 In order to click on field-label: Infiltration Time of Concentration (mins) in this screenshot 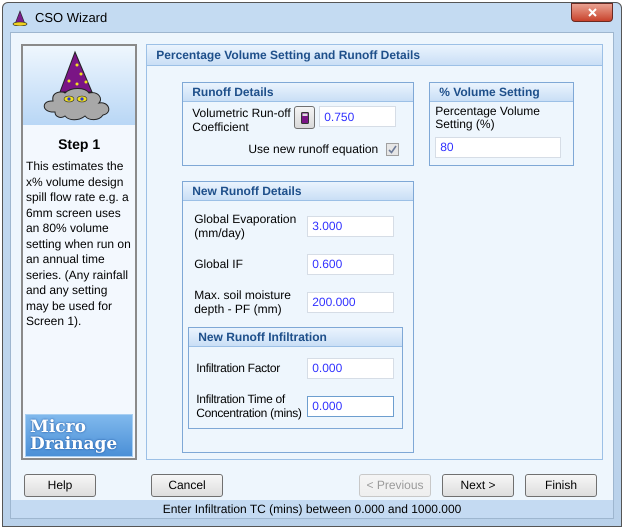, I will do `click(249, 406)`.